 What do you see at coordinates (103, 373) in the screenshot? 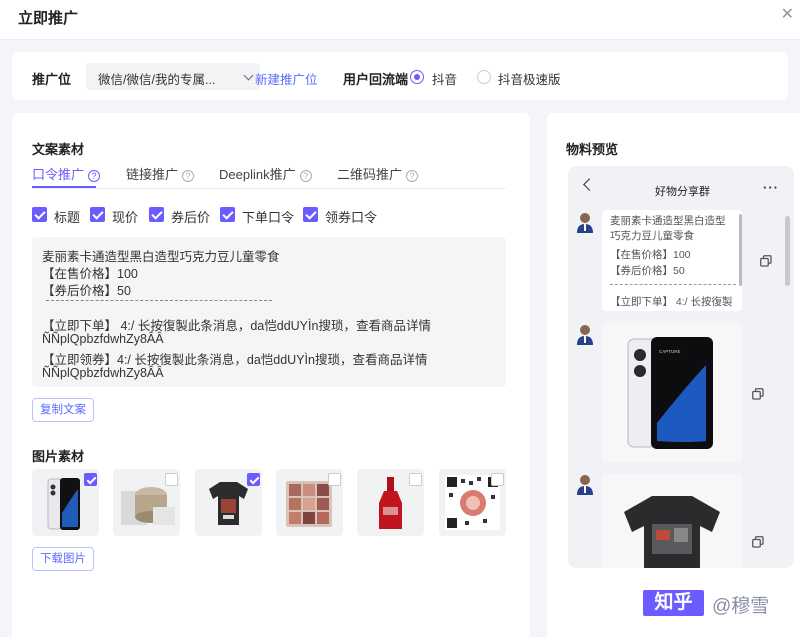
I see `copy-line-coupon-code: ÑÑplQpbzfdwhZy8ÂÂ` at bounding box center [103, 373].